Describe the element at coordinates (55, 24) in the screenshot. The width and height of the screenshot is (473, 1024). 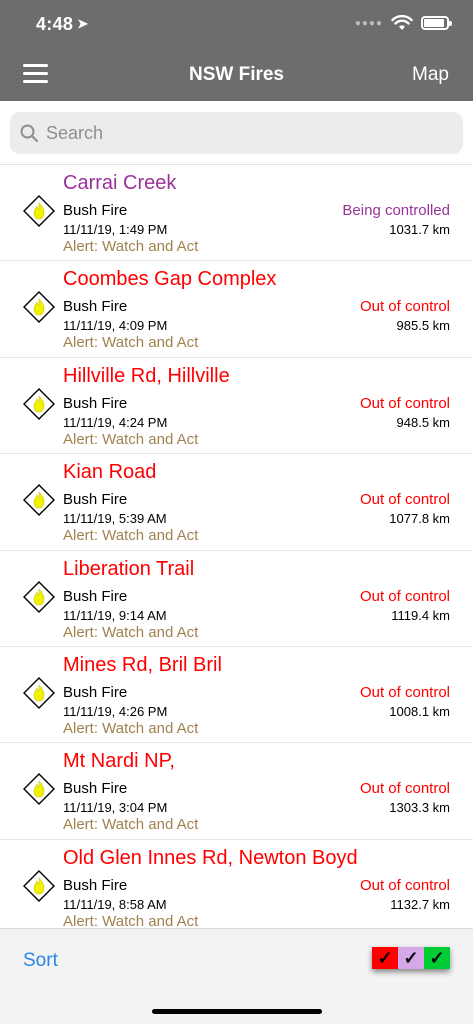
I see `status-time-label: 4:48` at that location.